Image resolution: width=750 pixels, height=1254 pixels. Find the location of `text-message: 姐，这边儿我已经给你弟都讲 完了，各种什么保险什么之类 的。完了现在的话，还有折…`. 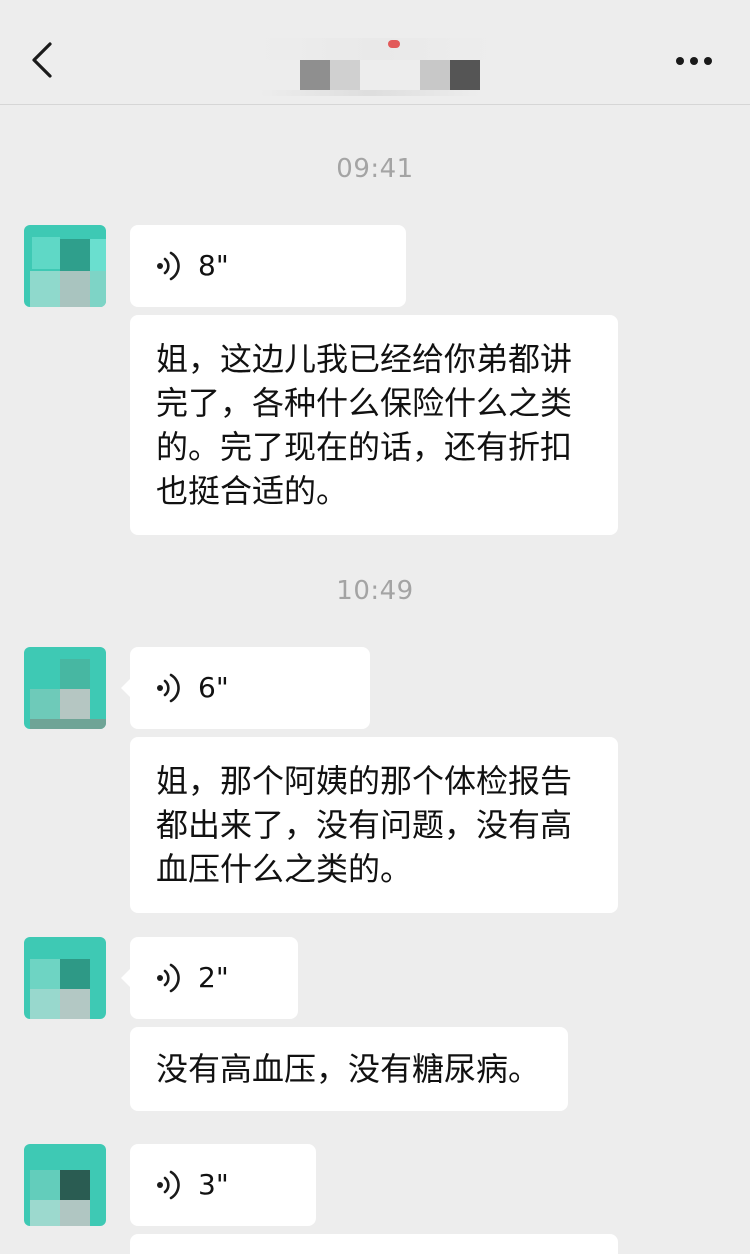

text-message: 姐，这边儿我已经给你弟都讲 完了，各种什么保险什么之类 的。完了现在的话，还有折… is located at coordinates (374, 425).